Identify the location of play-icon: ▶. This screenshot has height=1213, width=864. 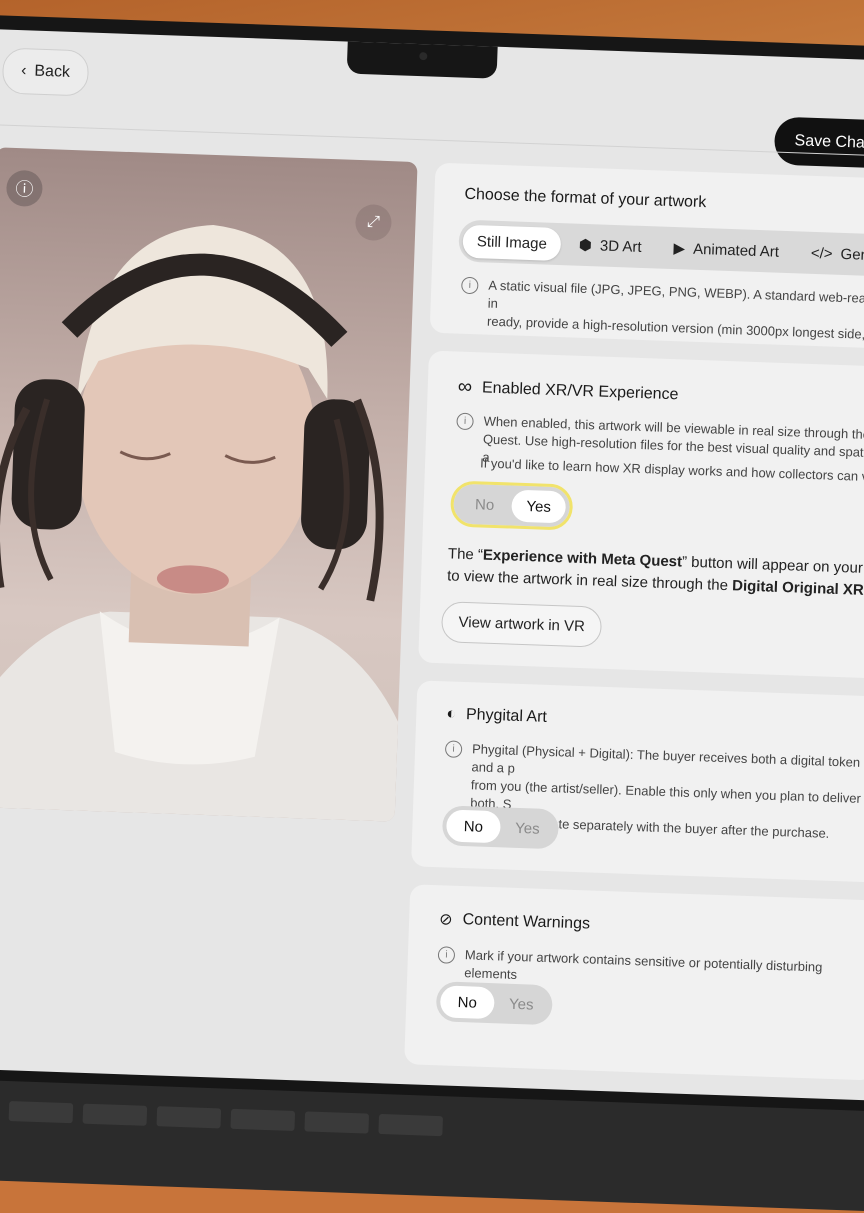
(679, 249).